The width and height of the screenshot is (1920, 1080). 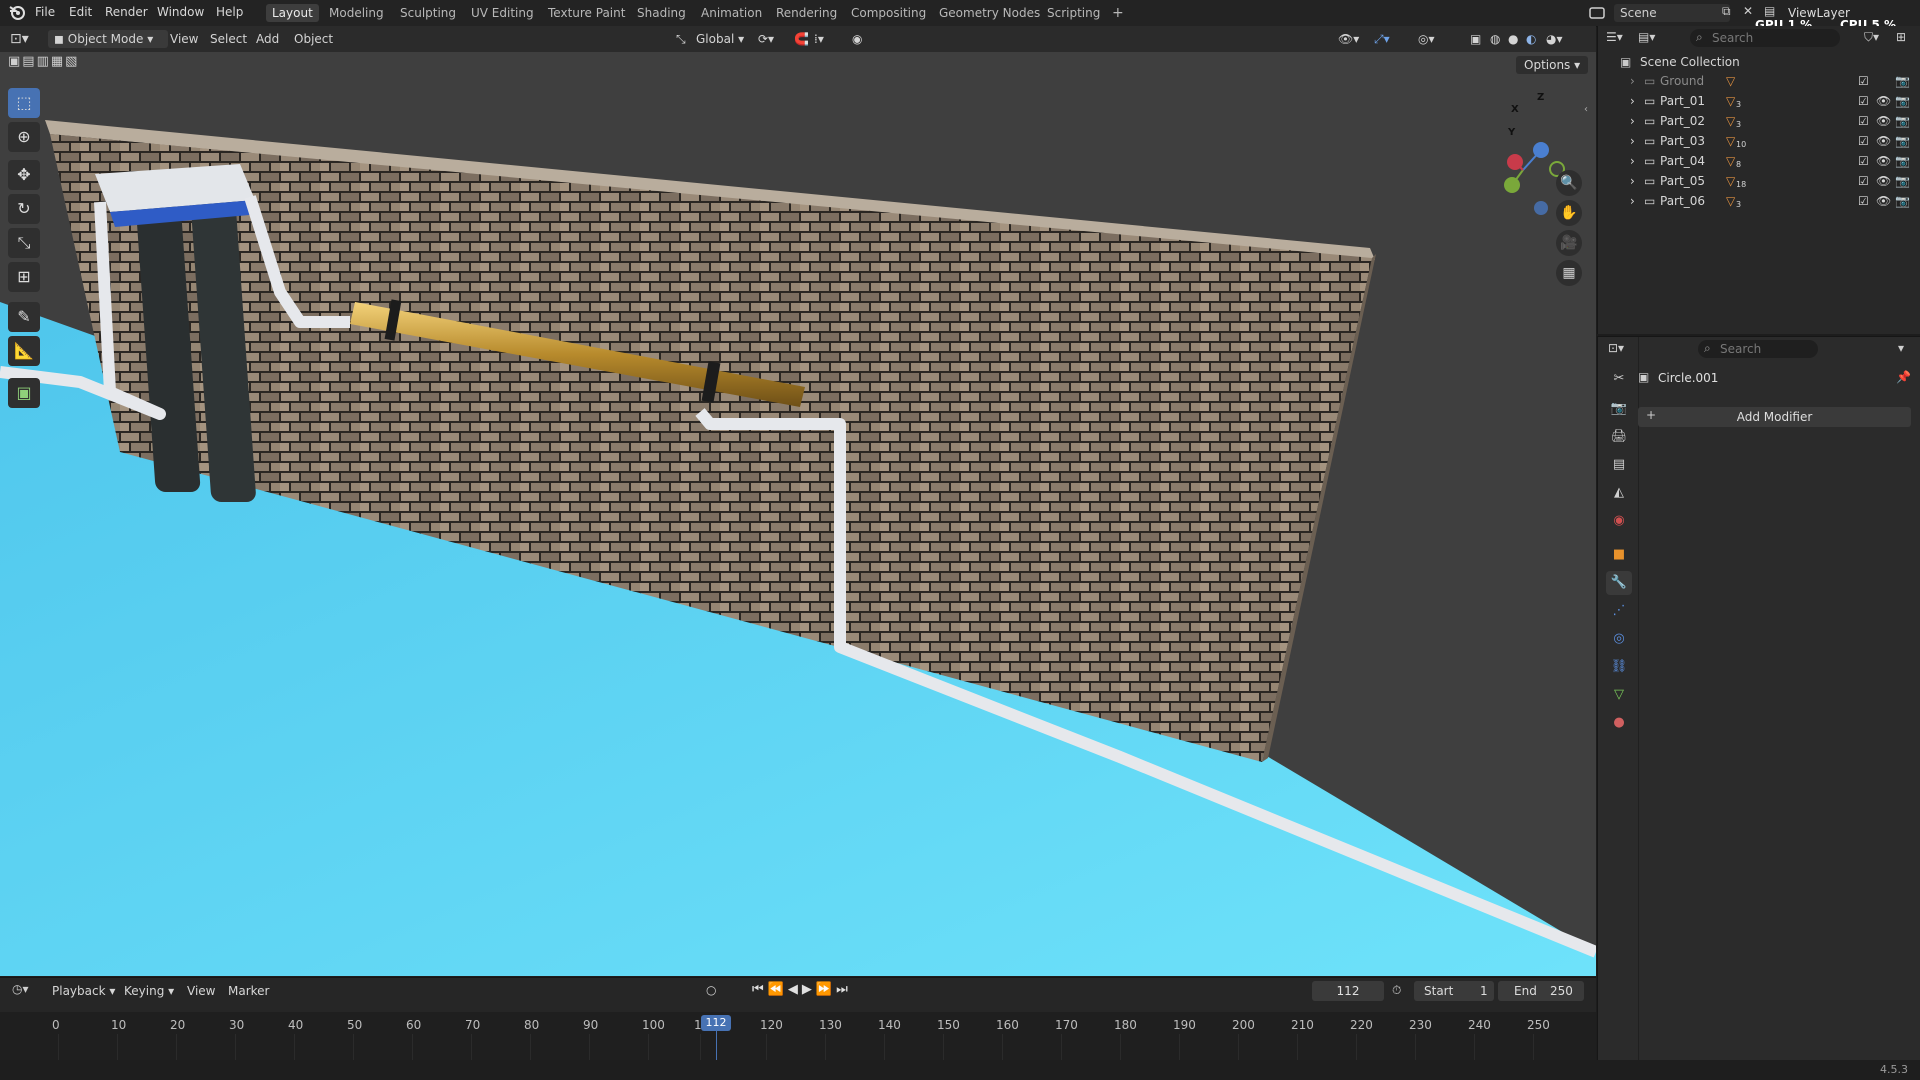 I want to click on auto-key-icon: ○, so click(x=711, y=990).